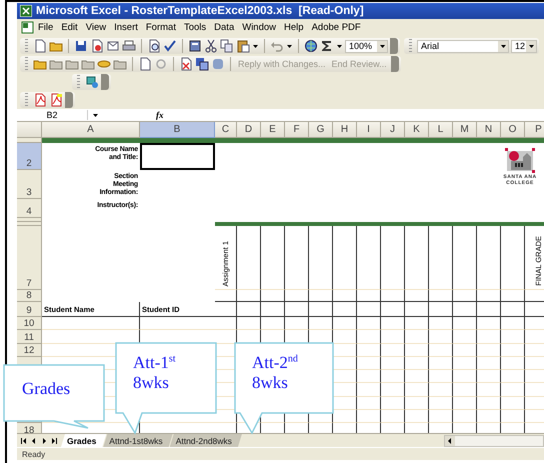 This screenshot has height=463, width=544. What do you see at coordinates (138, 440) in the screenshot?
I see `sheet-tab: Attnd-1st8wks` at bounding box center [138, 440].